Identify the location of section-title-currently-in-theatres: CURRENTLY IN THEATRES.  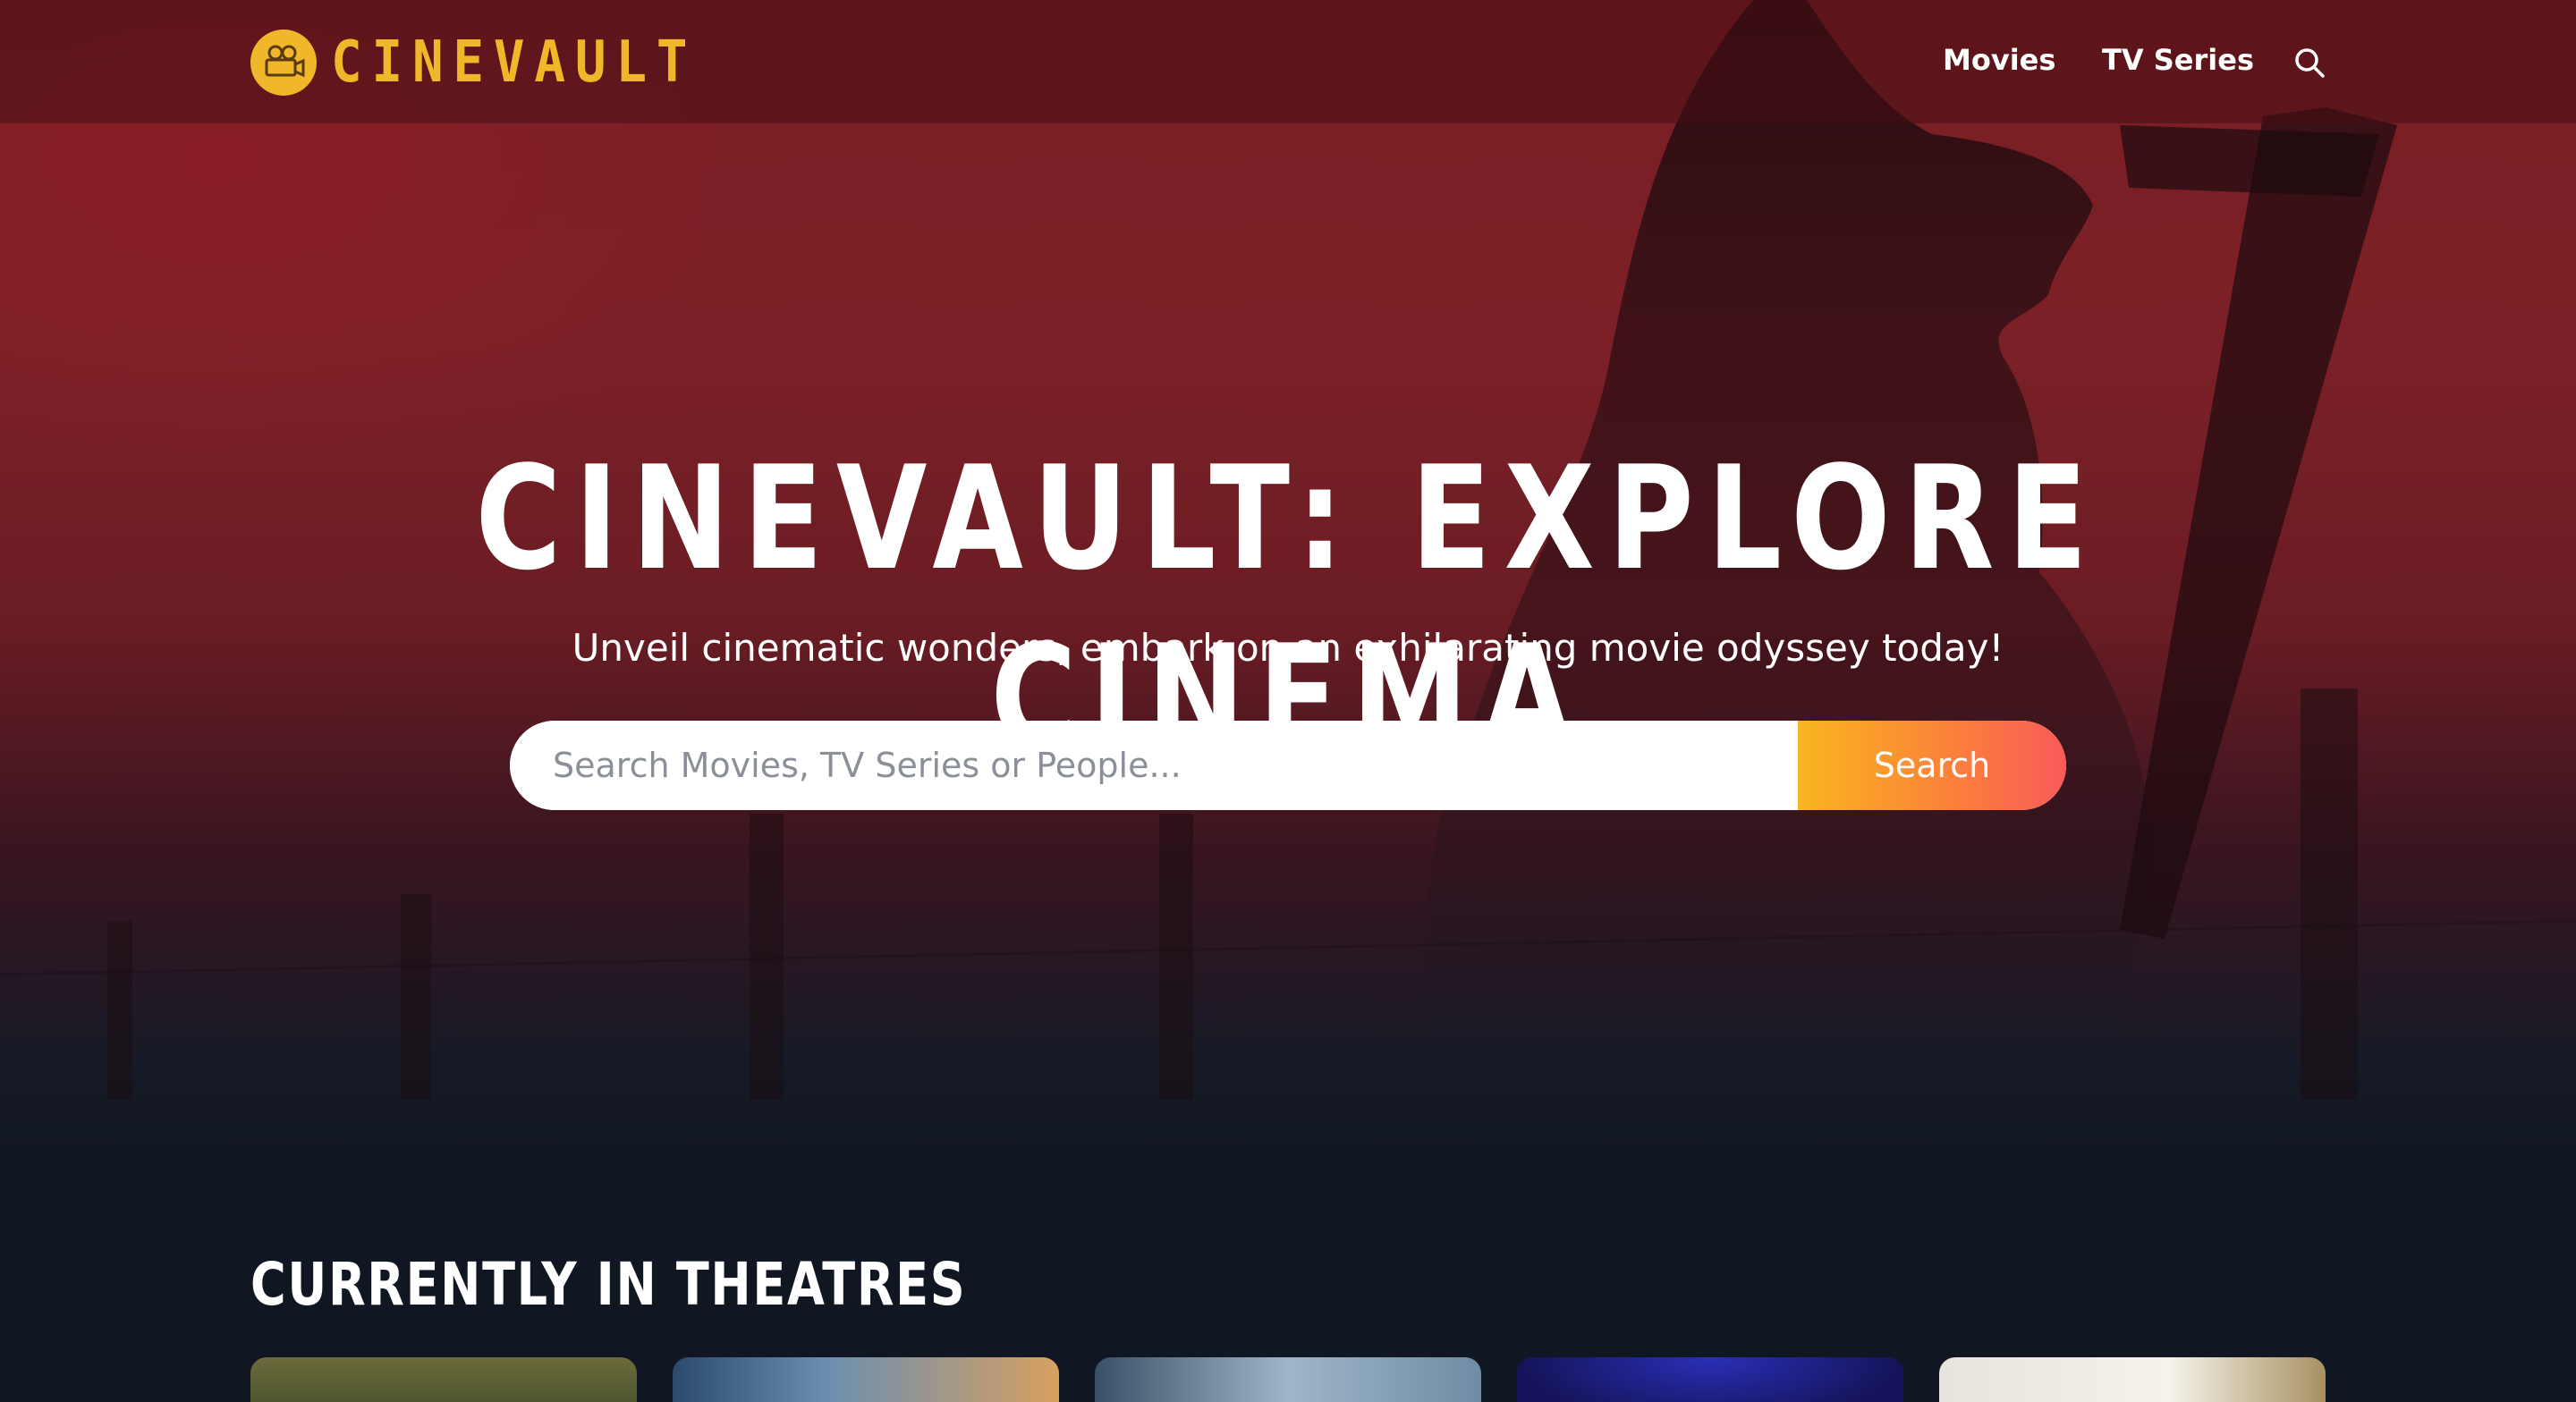
(608, 1284).